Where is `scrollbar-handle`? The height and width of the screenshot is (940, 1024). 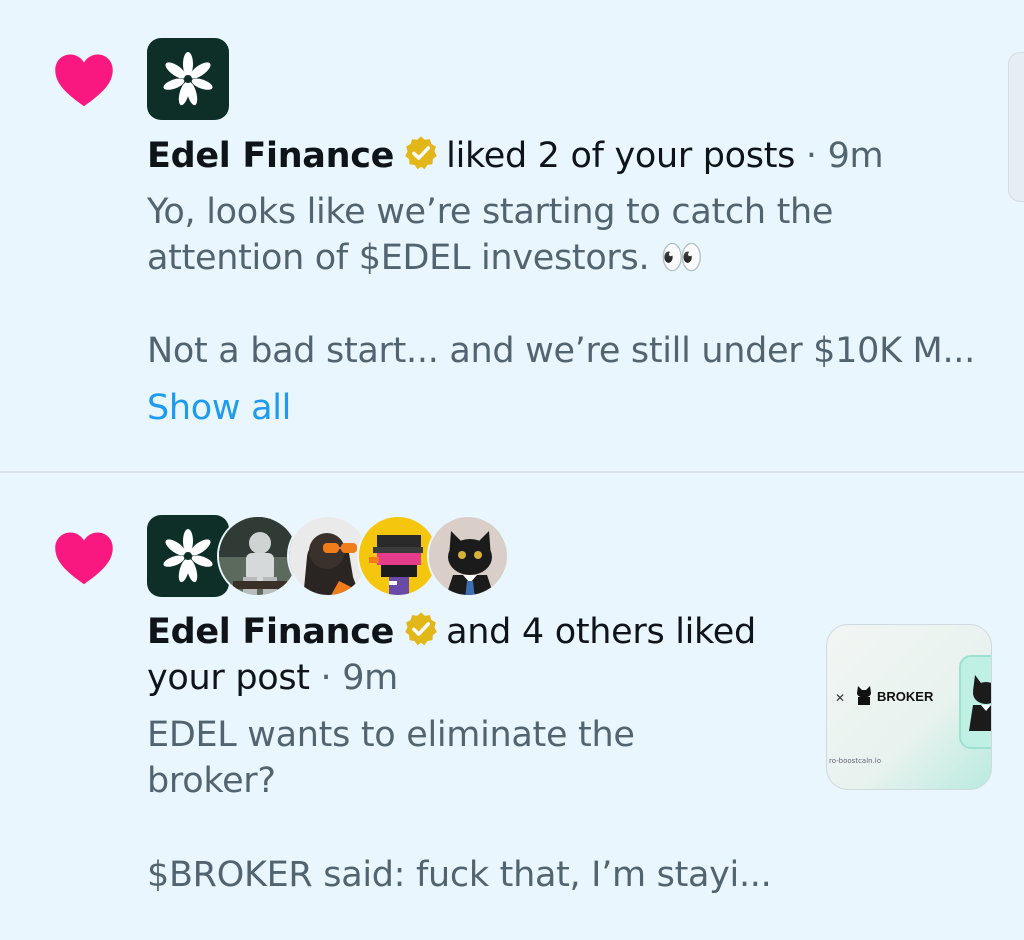 scrollbar-handle is located at coordinates (1016, 127).